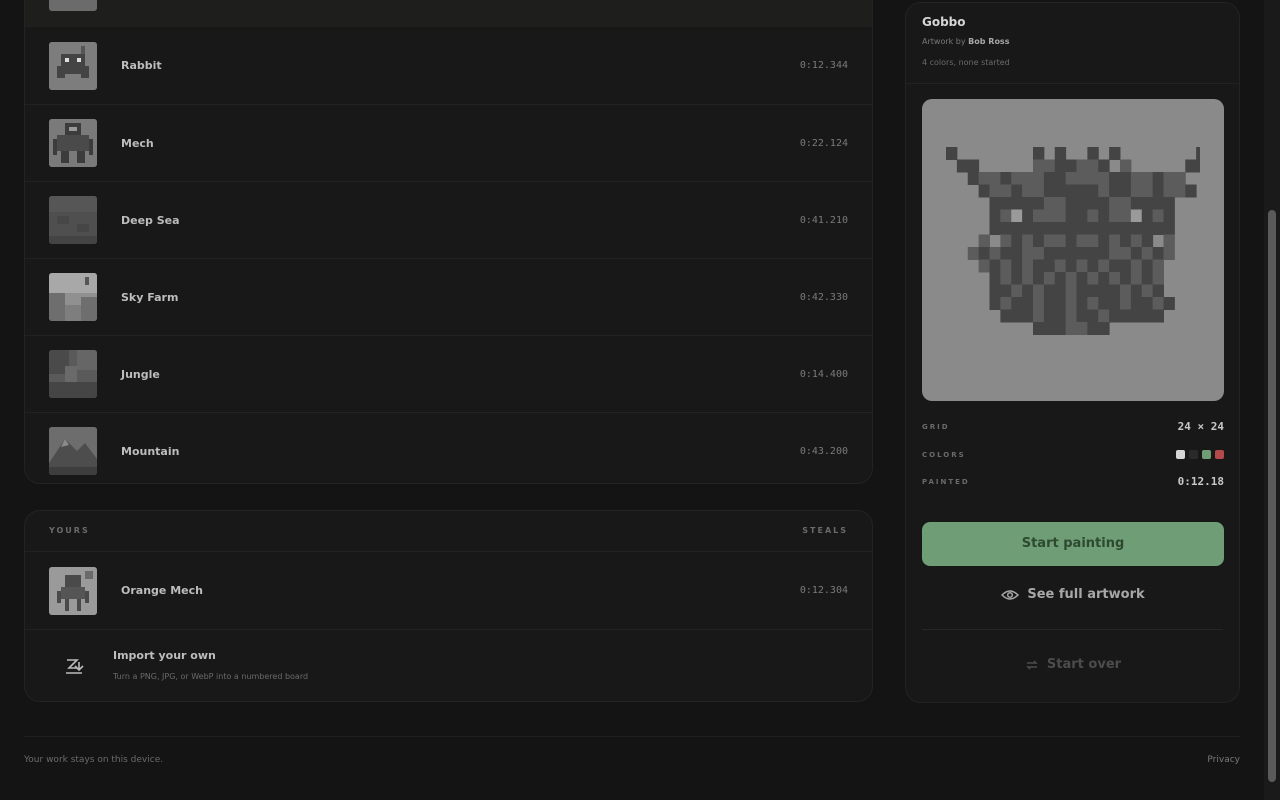 The height and width of the screenshot is (800, 1280). I want to click on artwork-name: Mech, so click(137, 143).